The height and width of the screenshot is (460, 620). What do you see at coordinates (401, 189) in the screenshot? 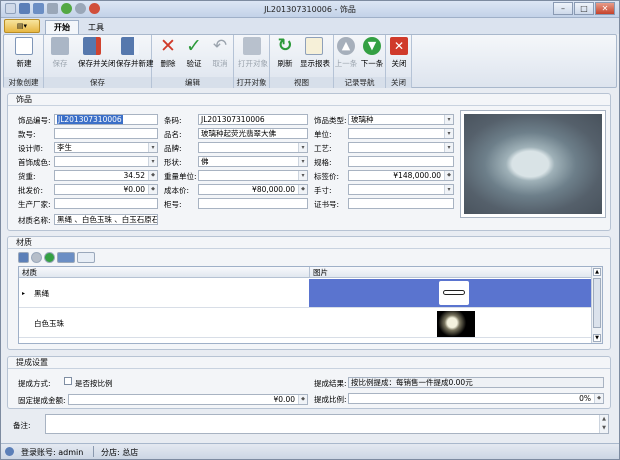
I see `hand-size-select: ▾` at bounding box center [401, 189].